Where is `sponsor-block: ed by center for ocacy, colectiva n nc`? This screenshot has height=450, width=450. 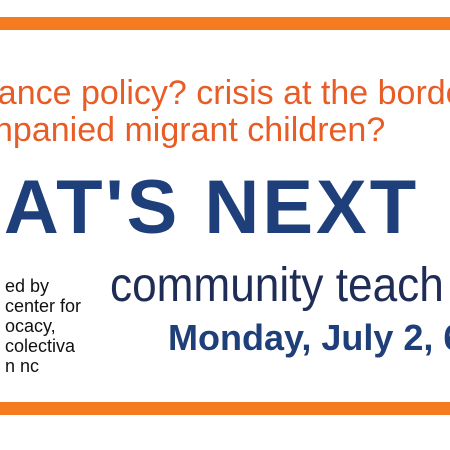 sponsor-block: ed by center for ocacy, colectiva n nc is located at coordinates (43, 326).